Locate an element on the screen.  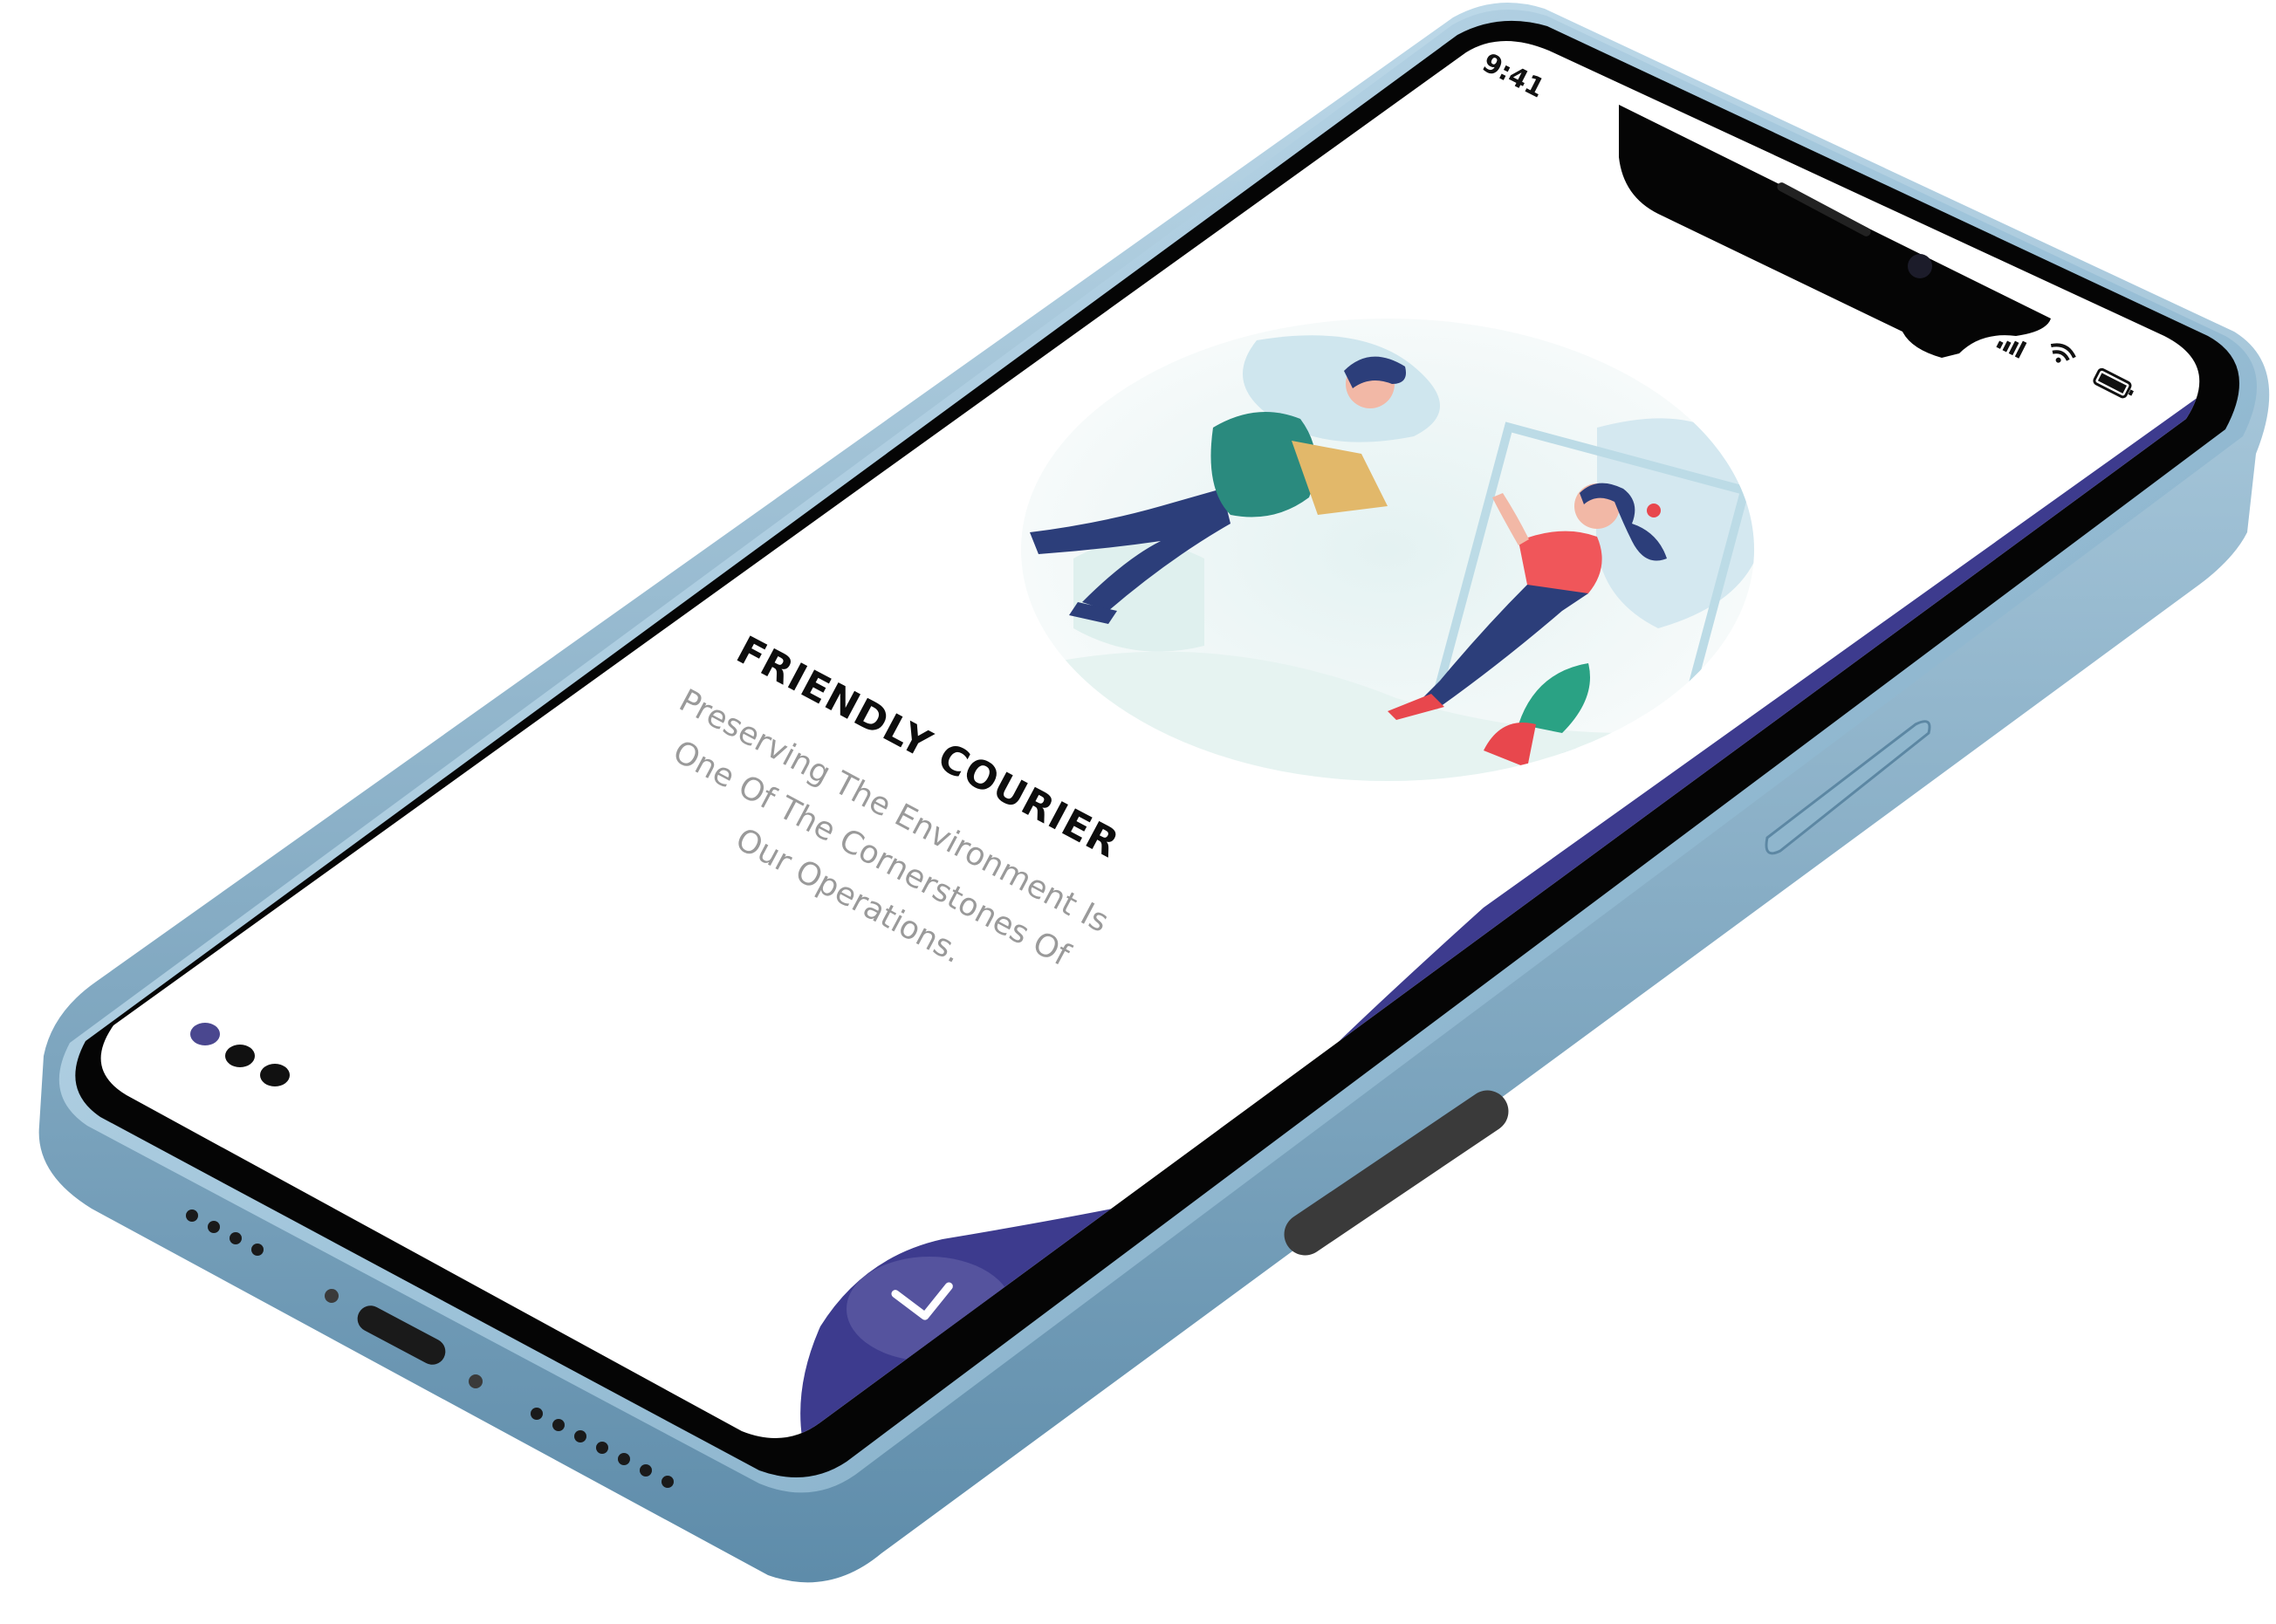
page-dot-active is located at coordinates (205, 1034).